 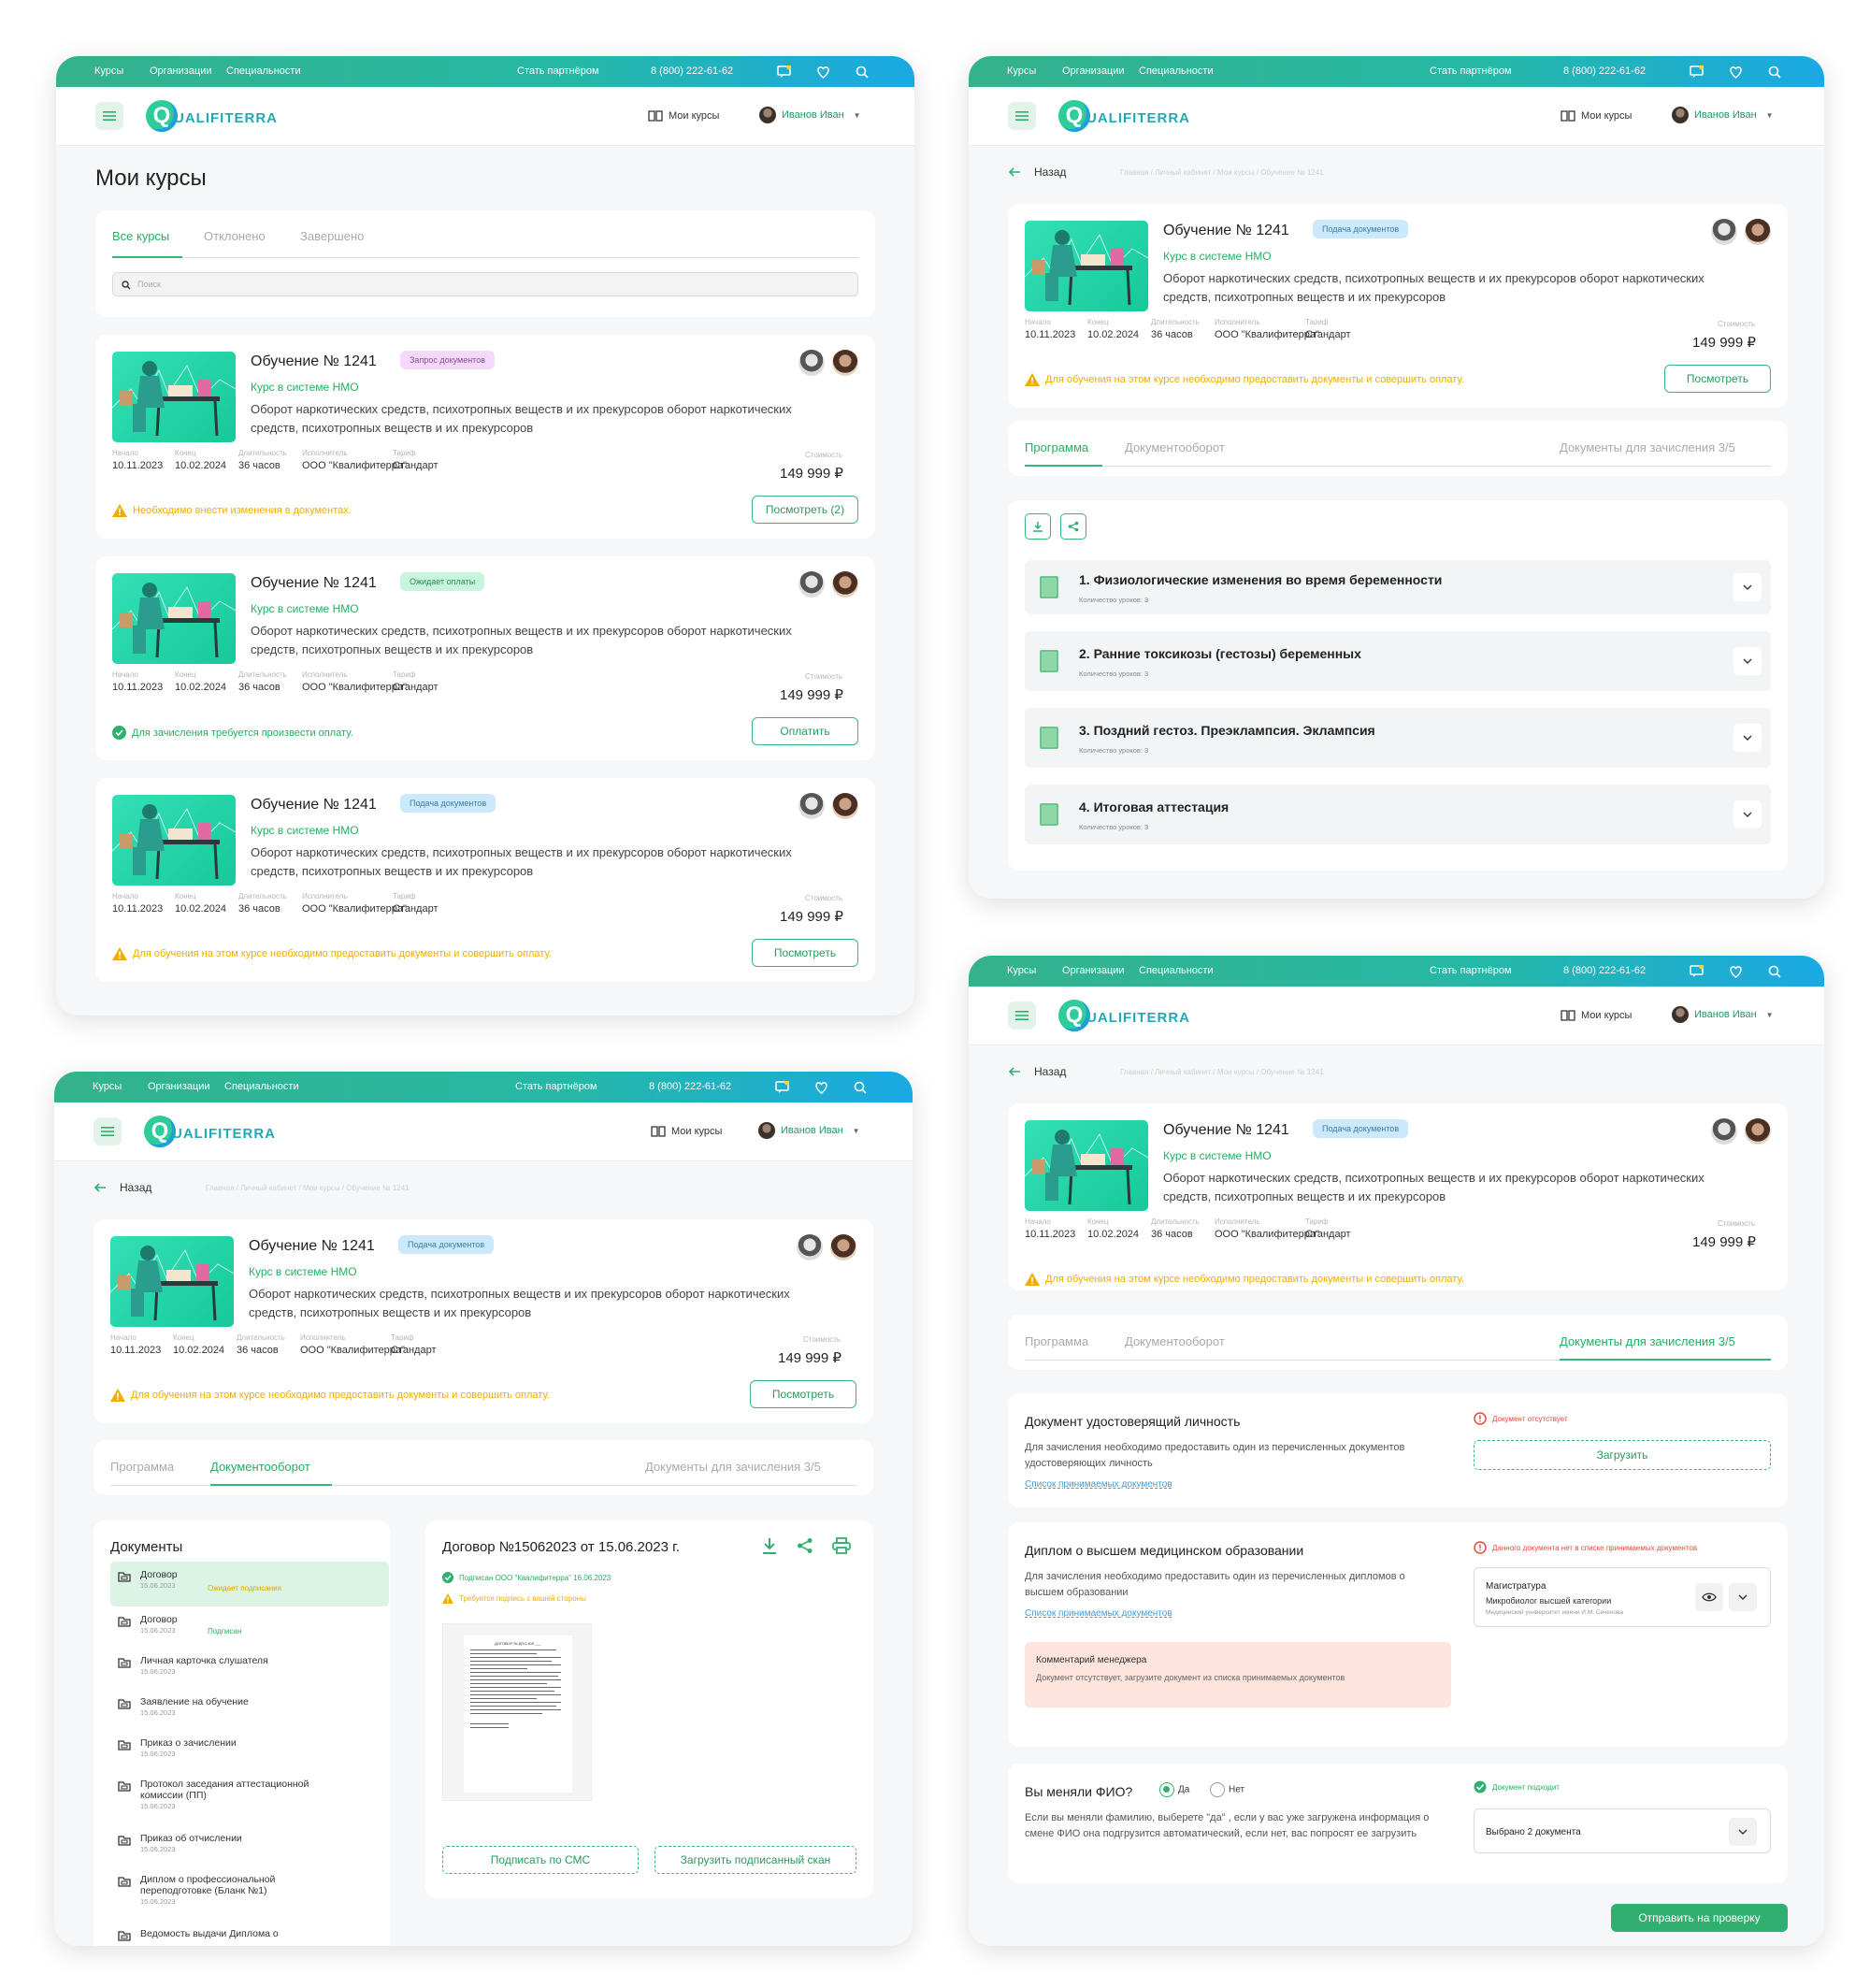 What do you see at coordinates (250, 1666) in the screenshot?
I see `document-item: Личная карточка слушателя 15.06.2023` at bounding box center [250, 1666].